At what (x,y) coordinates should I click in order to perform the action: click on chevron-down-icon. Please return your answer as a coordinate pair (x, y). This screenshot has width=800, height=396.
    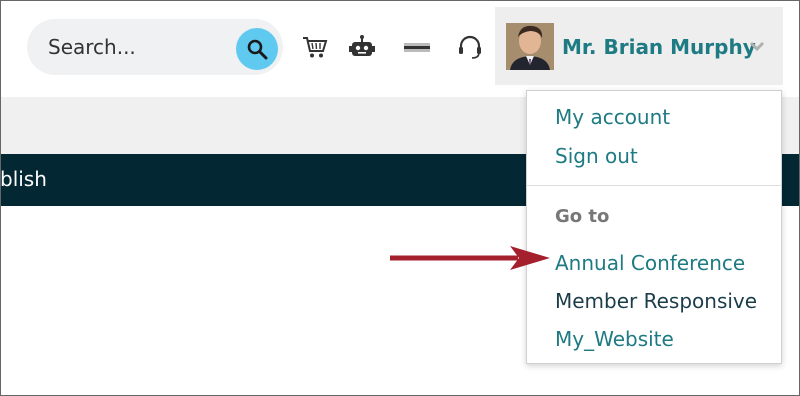
    Looking at the image, I should click on (757, 46).